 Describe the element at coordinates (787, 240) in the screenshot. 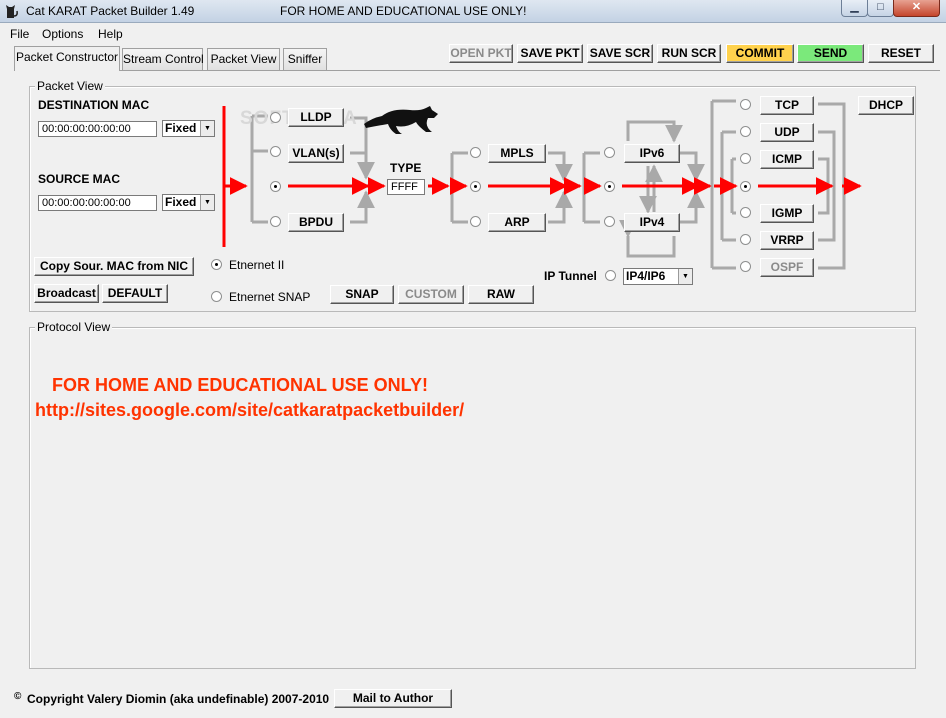

I see `vrrp-button: VRRP` at that location.